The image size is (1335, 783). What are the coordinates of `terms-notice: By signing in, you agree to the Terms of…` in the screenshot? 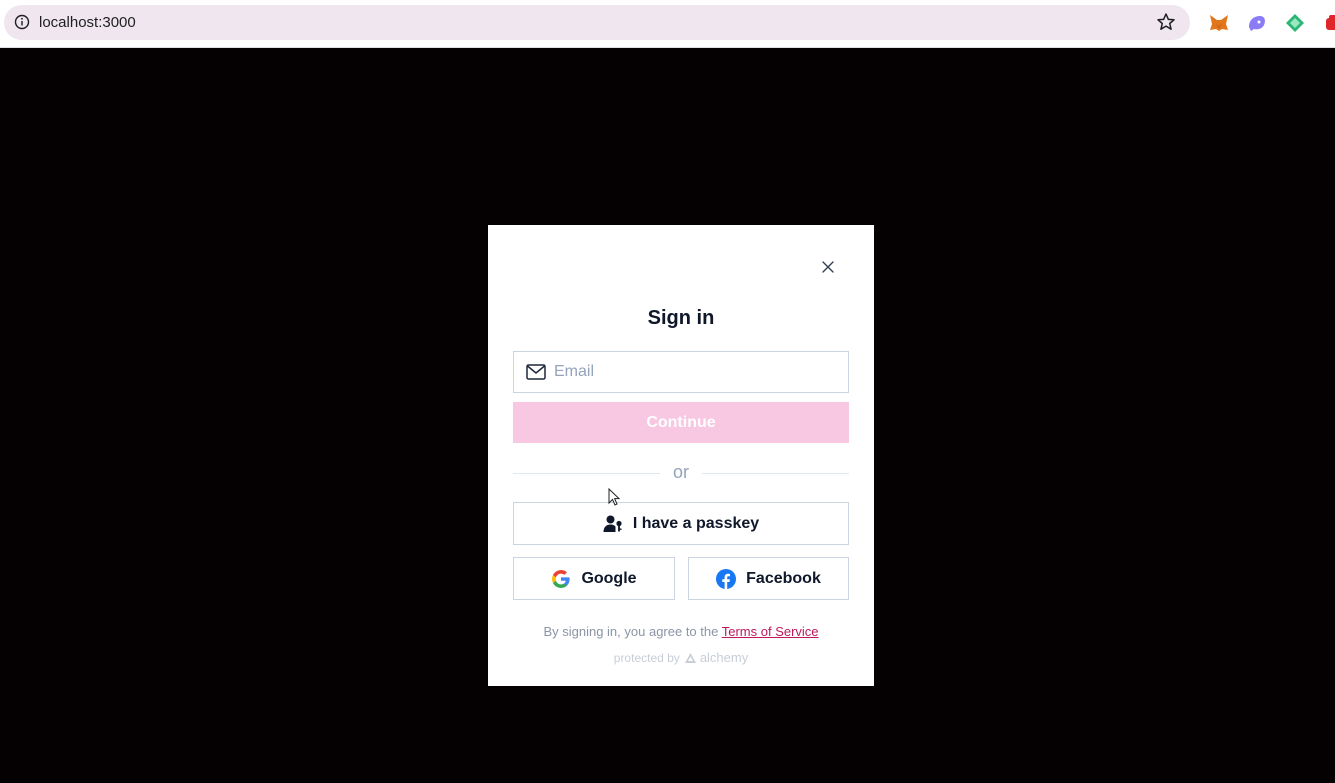 It's located at (681, 631).